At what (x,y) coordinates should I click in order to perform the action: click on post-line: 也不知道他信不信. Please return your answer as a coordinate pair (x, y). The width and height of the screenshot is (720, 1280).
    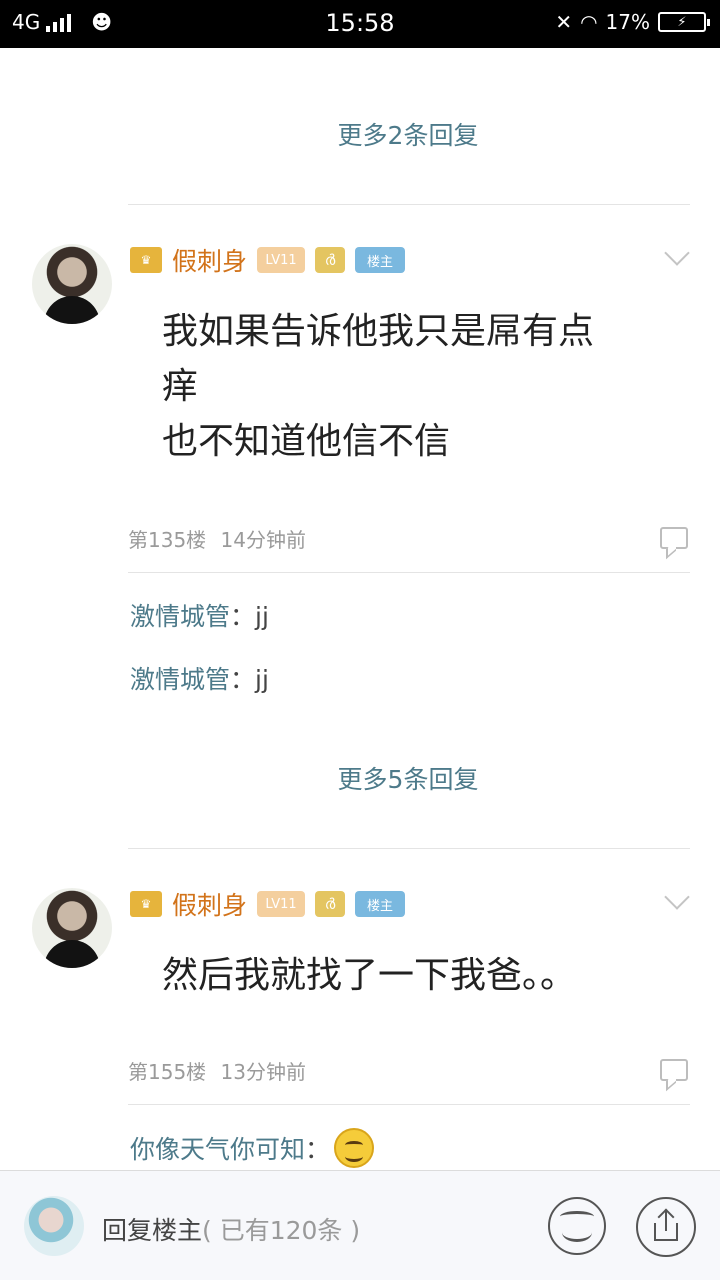
    Looking at the image, I should click on (306, 441).